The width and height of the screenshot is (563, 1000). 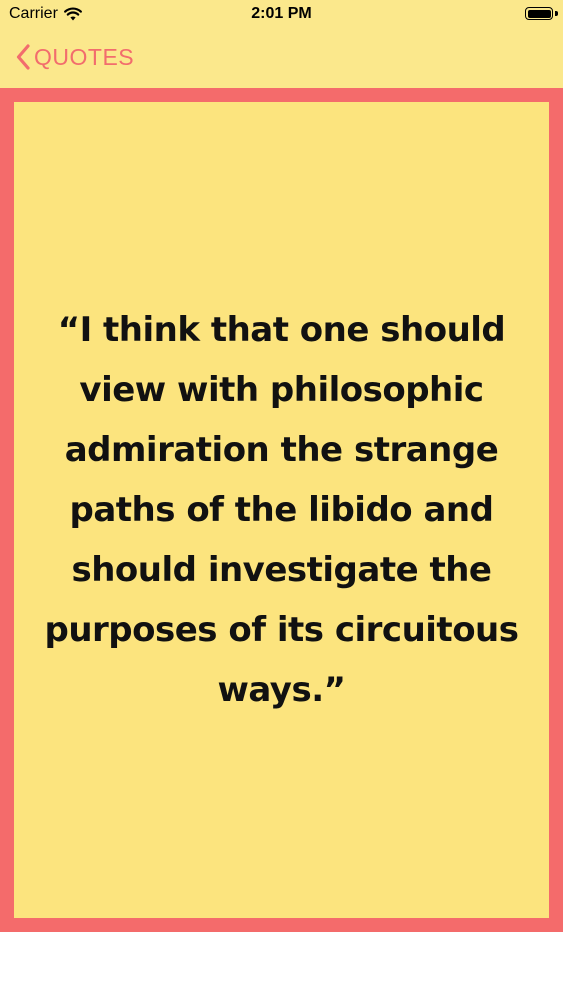 I want to click on status-time: 2:01 PM, so click(x=281, y=13).